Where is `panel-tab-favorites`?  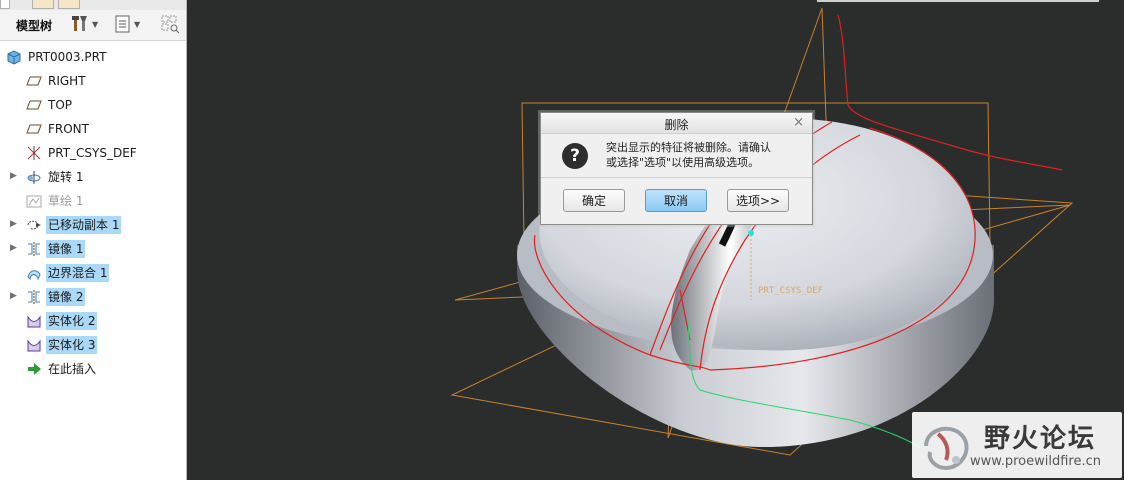
panel-tab-favorites is located at coordinates (69, 4).